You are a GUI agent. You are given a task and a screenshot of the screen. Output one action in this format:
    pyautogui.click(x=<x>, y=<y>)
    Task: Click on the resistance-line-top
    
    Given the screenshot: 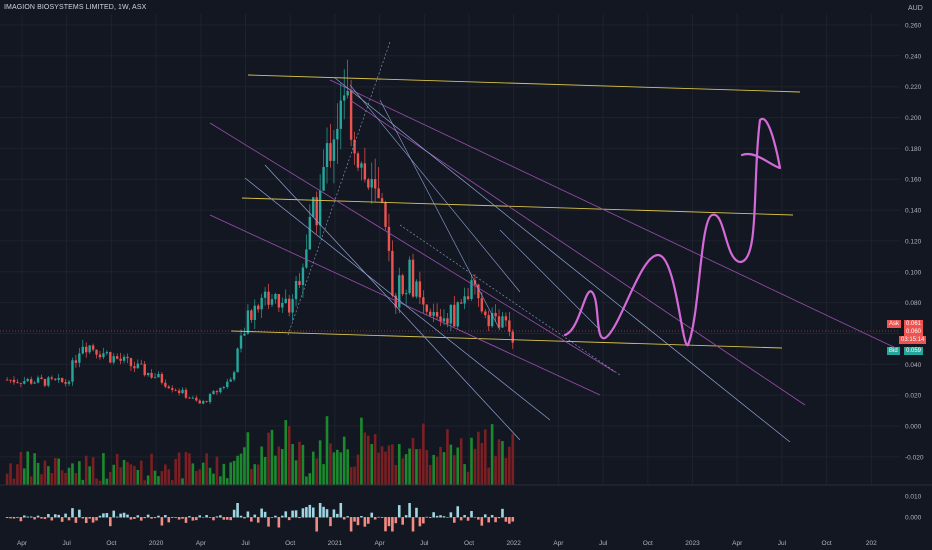 What is the action you would take?
    pyautogui.click(x=524, y=83)
    